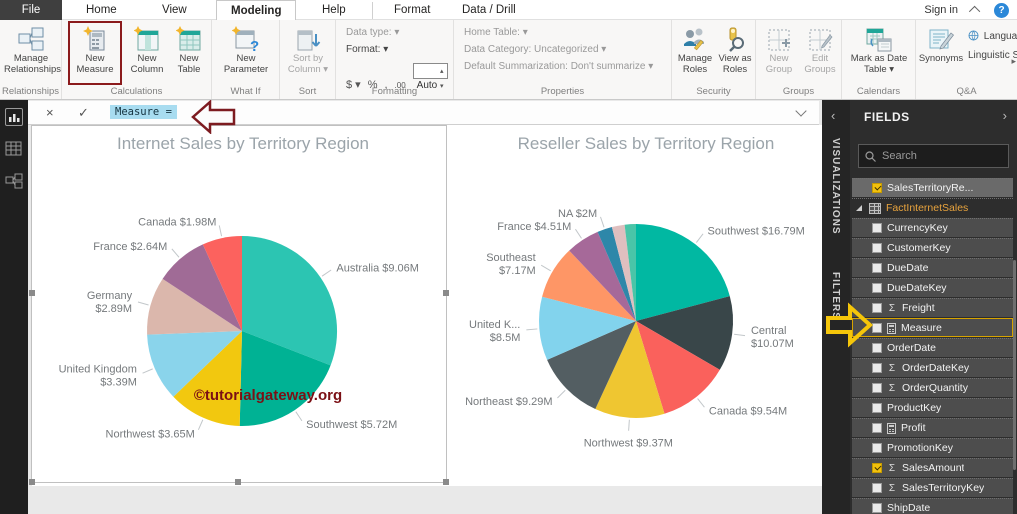 The width and height of the screenshot is (1017, 514). What do you see at coordinates (936, 368) in the screenshot?
I see `field-label: OrderDateKey` at bounding box center [936, 368].